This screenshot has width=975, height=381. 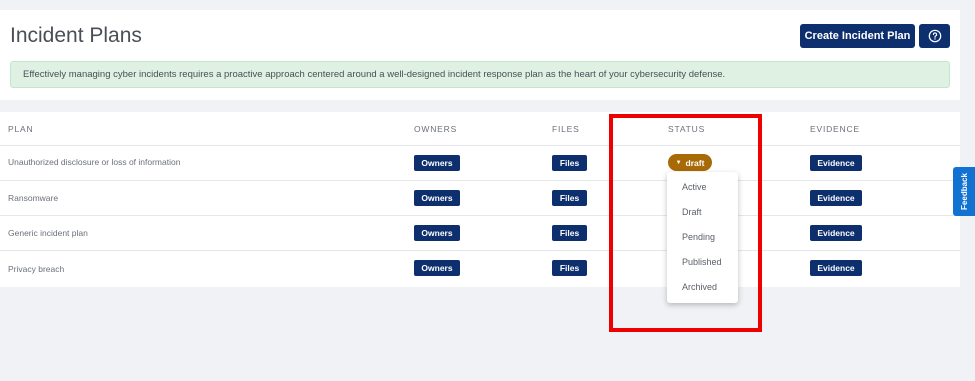 What do you see at coordinates (36, 269) in the screenshot?
I see `plan-name: Privacy breach` at bounding box center [36, 269].